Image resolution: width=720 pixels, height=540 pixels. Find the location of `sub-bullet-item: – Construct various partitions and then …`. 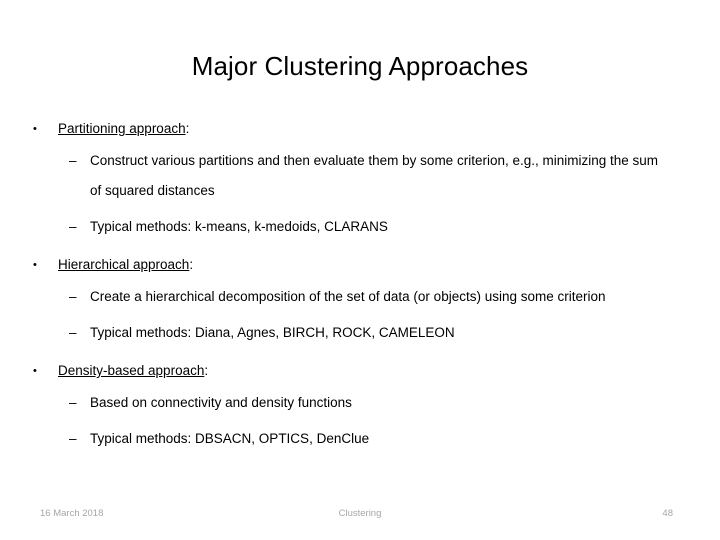

sub-bullet-item: – Construct various partitions and then … is located at coordinates (360, 176).